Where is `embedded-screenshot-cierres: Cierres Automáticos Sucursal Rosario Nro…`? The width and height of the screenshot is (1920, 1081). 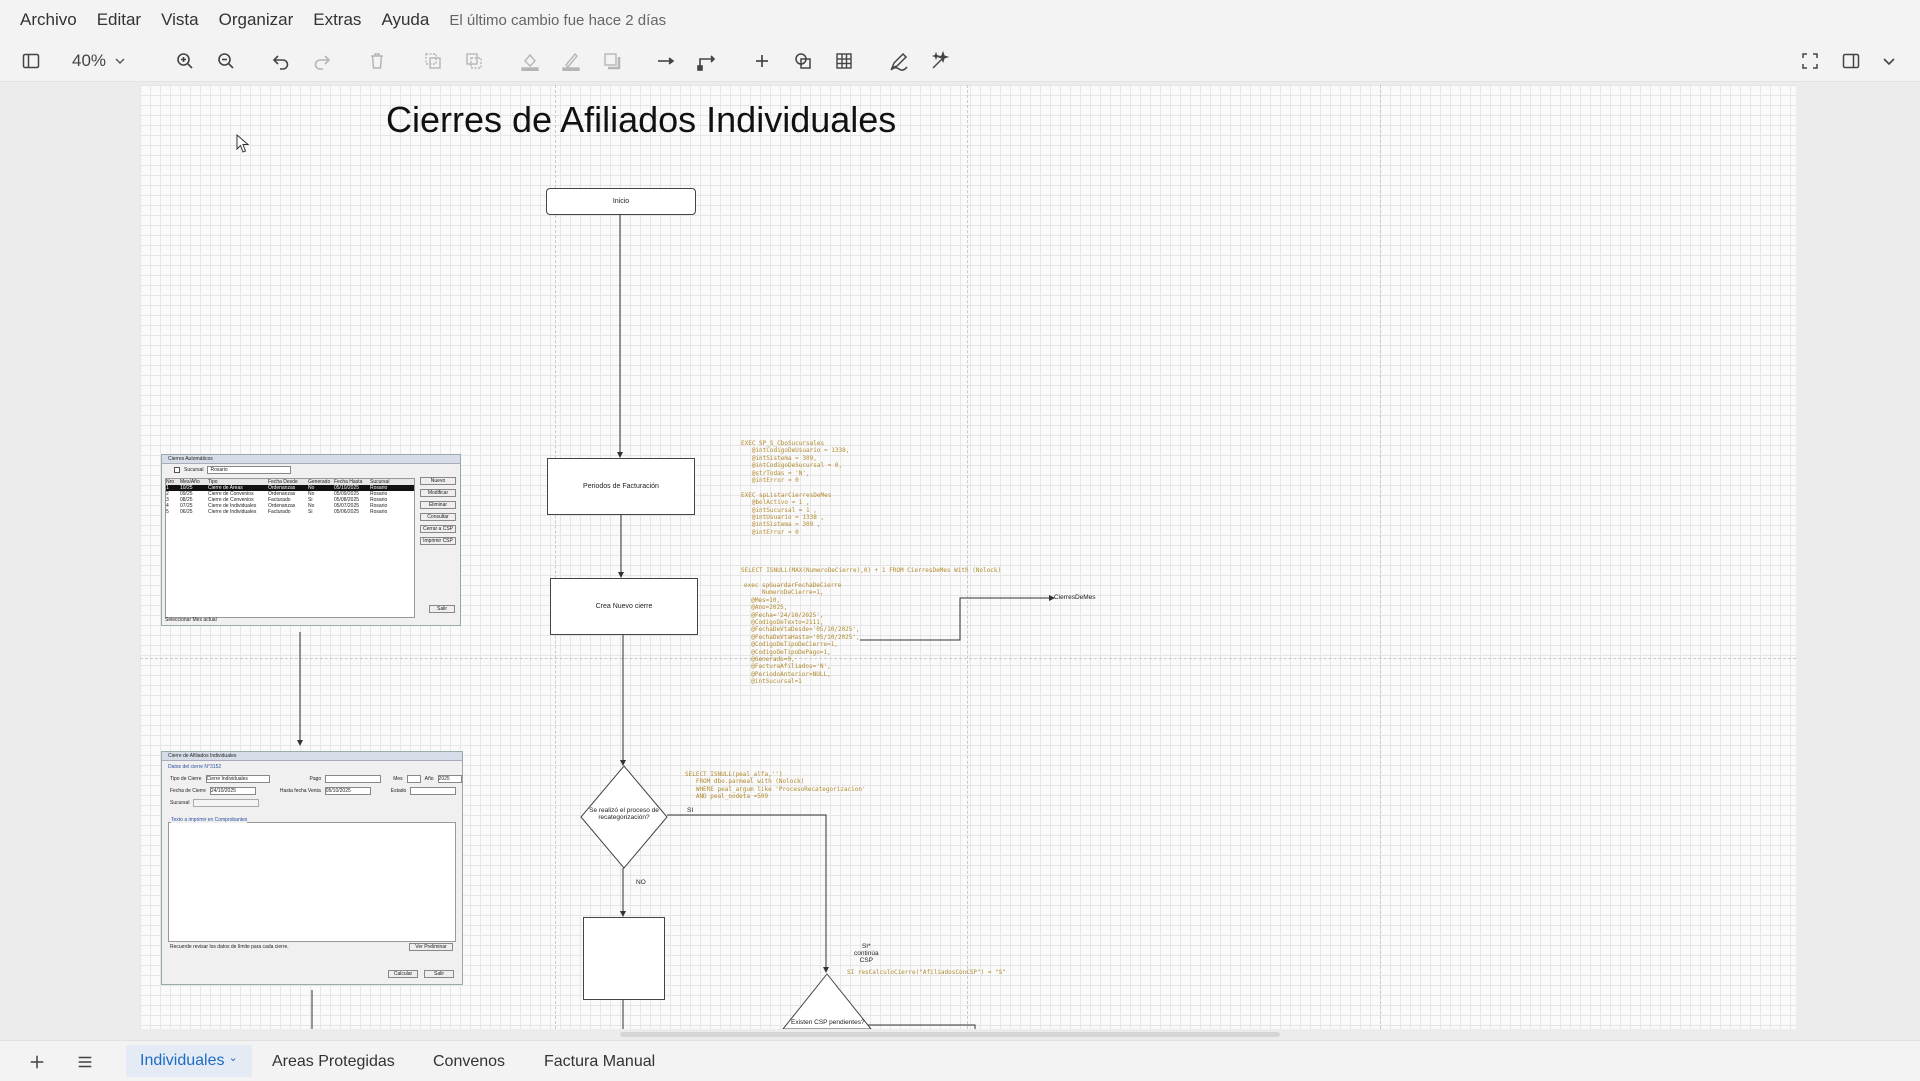 embedded-screenshot-cierres: Cierres Automáticos Sucursal Rosario Nro… is located at coordinates (311, 540).